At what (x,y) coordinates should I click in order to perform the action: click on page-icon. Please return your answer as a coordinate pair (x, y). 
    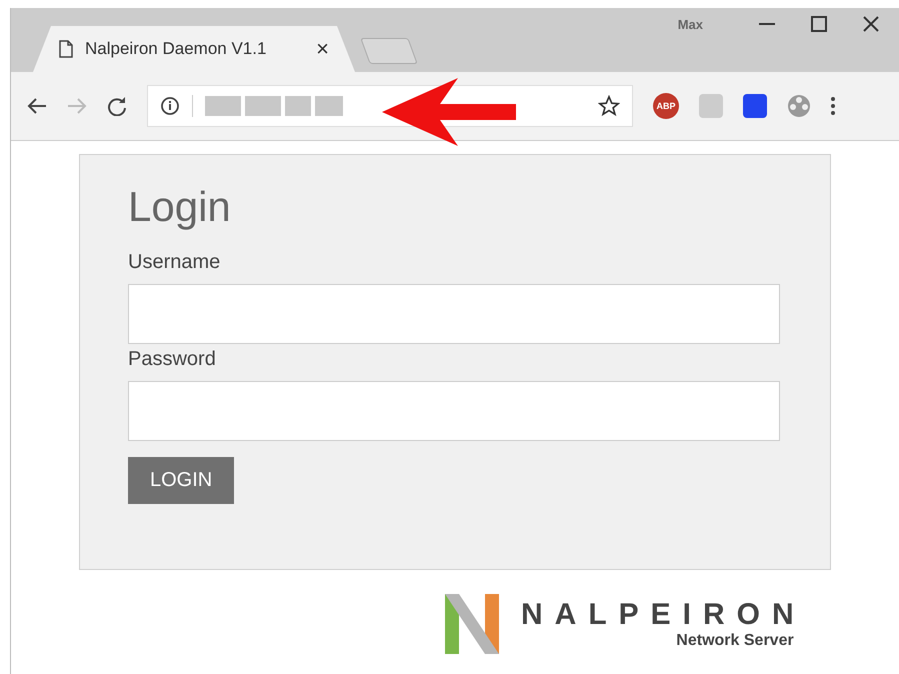
    Looking at the image, I should click on (66, 49).